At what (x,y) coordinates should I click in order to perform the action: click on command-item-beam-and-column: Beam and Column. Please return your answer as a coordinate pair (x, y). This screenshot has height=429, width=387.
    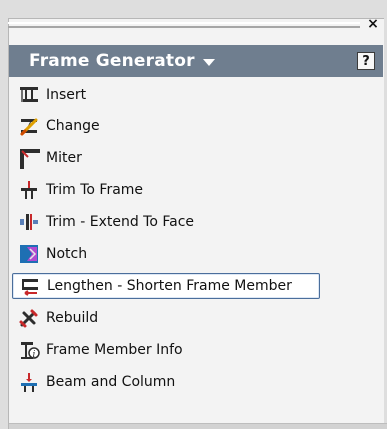
    Looking at the image, I should click on (165, 382).